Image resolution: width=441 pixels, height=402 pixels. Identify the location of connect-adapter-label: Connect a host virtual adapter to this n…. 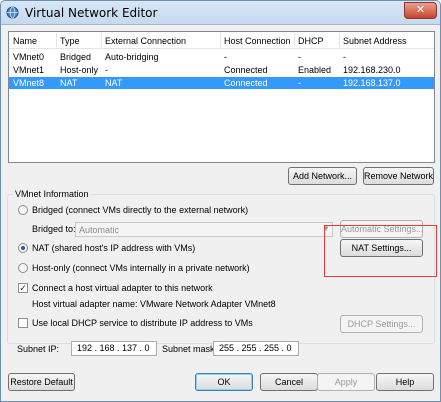
(122, 288).